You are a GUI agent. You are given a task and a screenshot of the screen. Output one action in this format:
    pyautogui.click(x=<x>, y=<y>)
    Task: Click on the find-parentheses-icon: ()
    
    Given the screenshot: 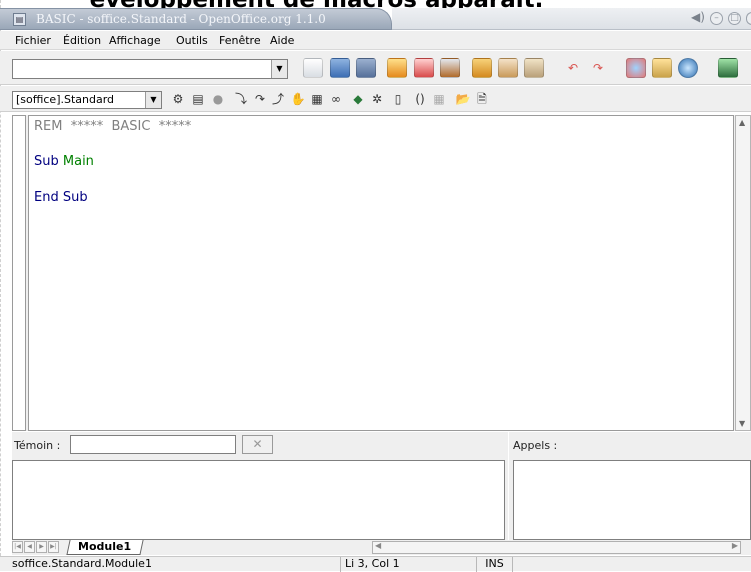 What is the action you would take?
    pyautogui.click(x=420, y=99)
    